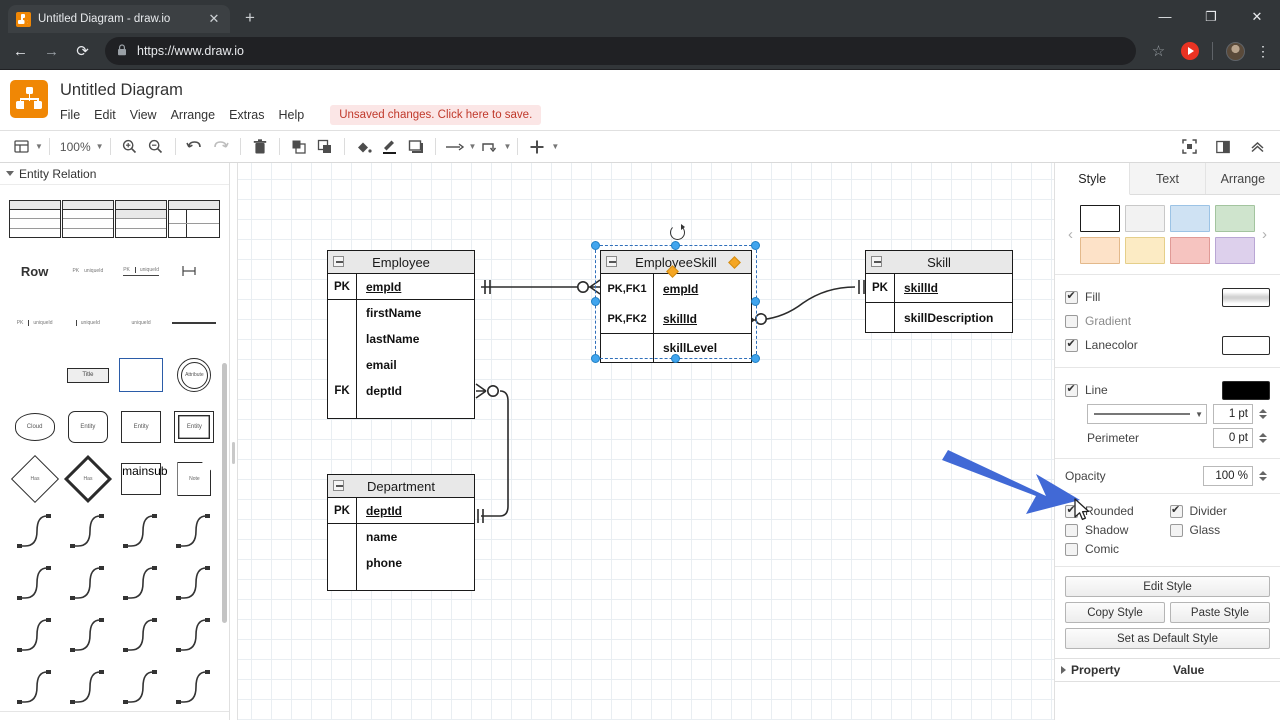  What do you see at coordinates (401, 313) in the screenshot?
I see `entity-row: firstName` at bounding box center [401, 313].